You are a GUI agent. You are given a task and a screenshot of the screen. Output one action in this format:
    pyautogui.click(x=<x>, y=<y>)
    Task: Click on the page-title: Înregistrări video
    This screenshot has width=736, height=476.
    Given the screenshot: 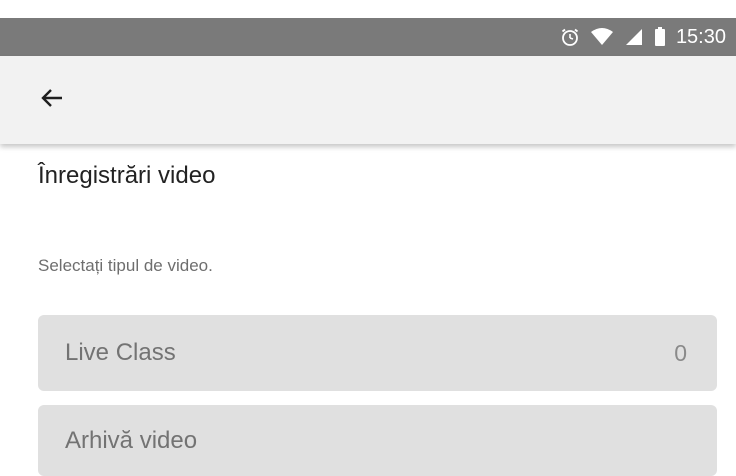 What is the action you would take?
    pyautogui.click(x=127, y=175)
    